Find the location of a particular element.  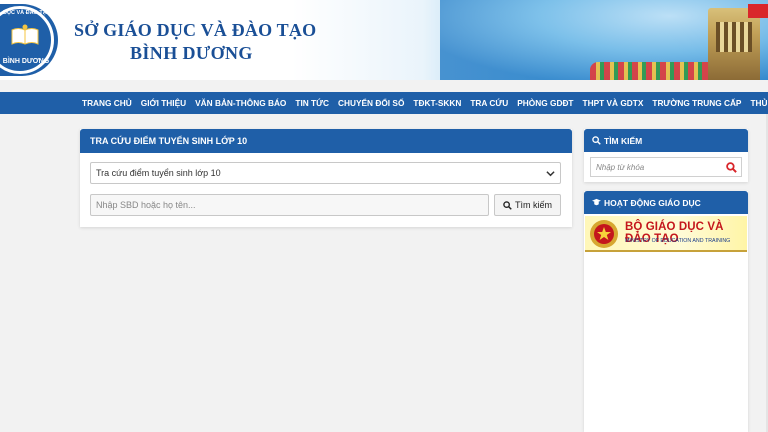

logo-bottom-text: BÌNH DƯƠNG is located at coordinates (26, 61).